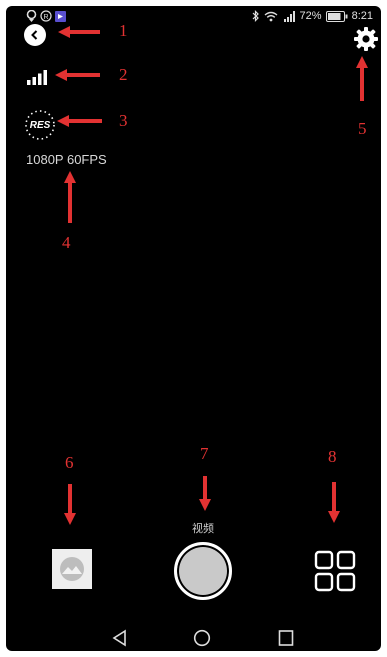 This screenshot has width=387, height=657. Describe the element at coordinates (270, 16) in the screenshot. I see `wifi-icon` at that location.